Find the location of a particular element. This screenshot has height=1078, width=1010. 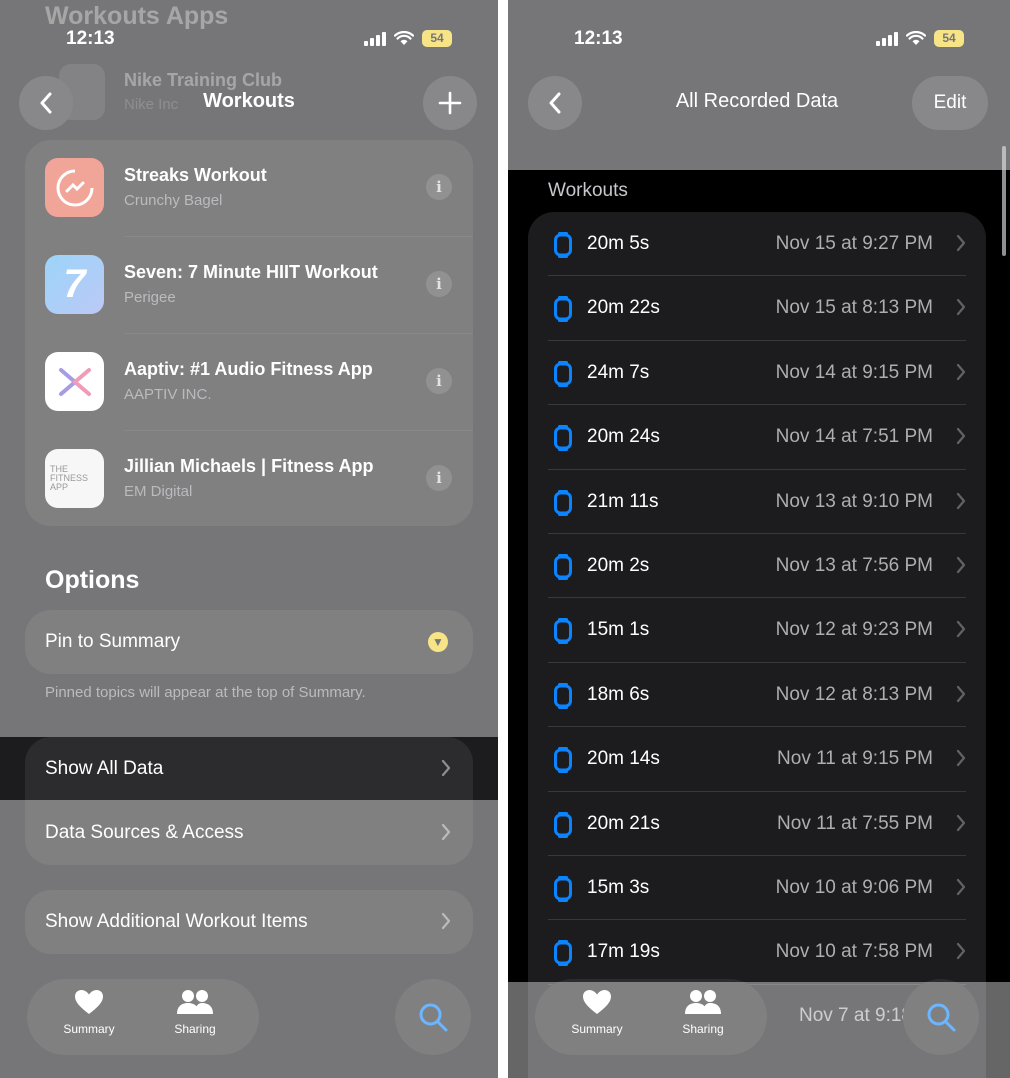

workout-duration: 20m 24s is located at coordinates (623, 437).